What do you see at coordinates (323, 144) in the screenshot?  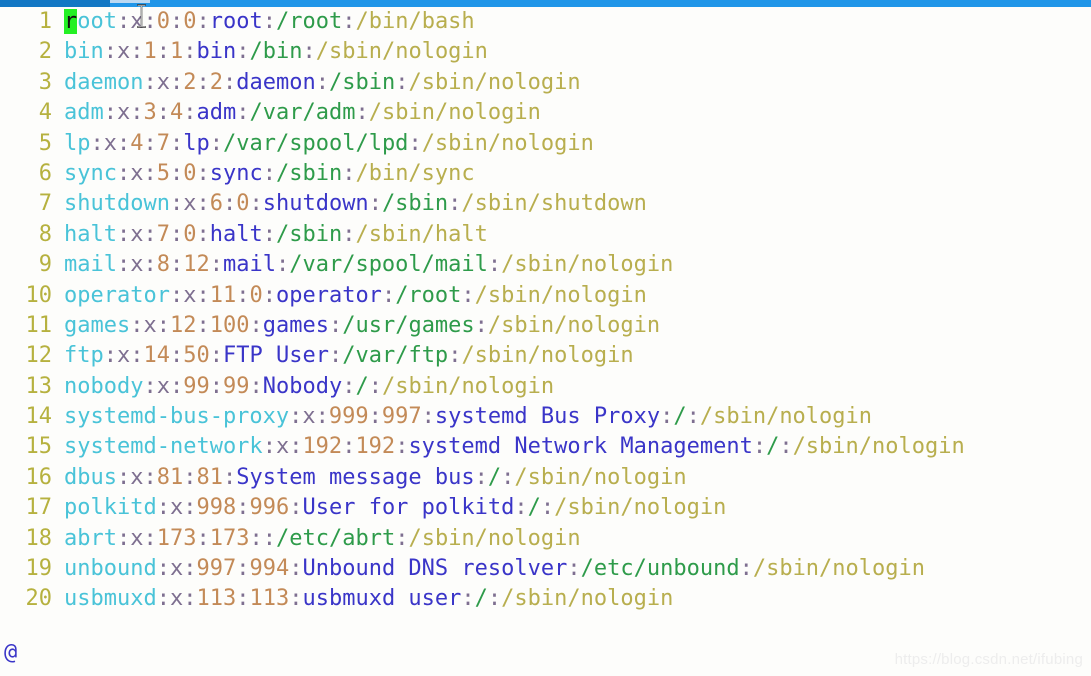 I see `passwd-entry: lp:x:4:7:lp:/var/spool/lpd:/sbin/nologin` at bounding box center [323, 144].